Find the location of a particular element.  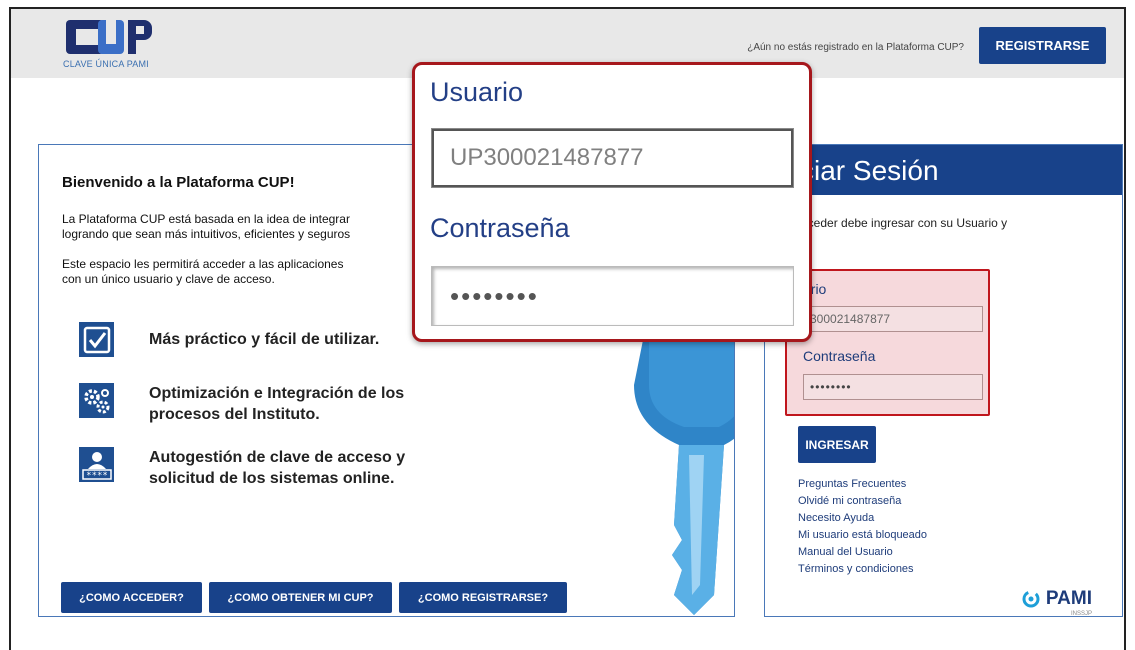

como-registrarse-button: ¿COMO REGISTRARSE? is located at coordinates (483, 597).